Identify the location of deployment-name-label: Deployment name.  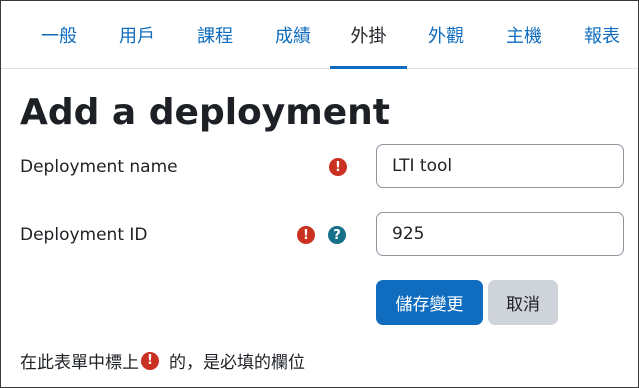
(99, 167).